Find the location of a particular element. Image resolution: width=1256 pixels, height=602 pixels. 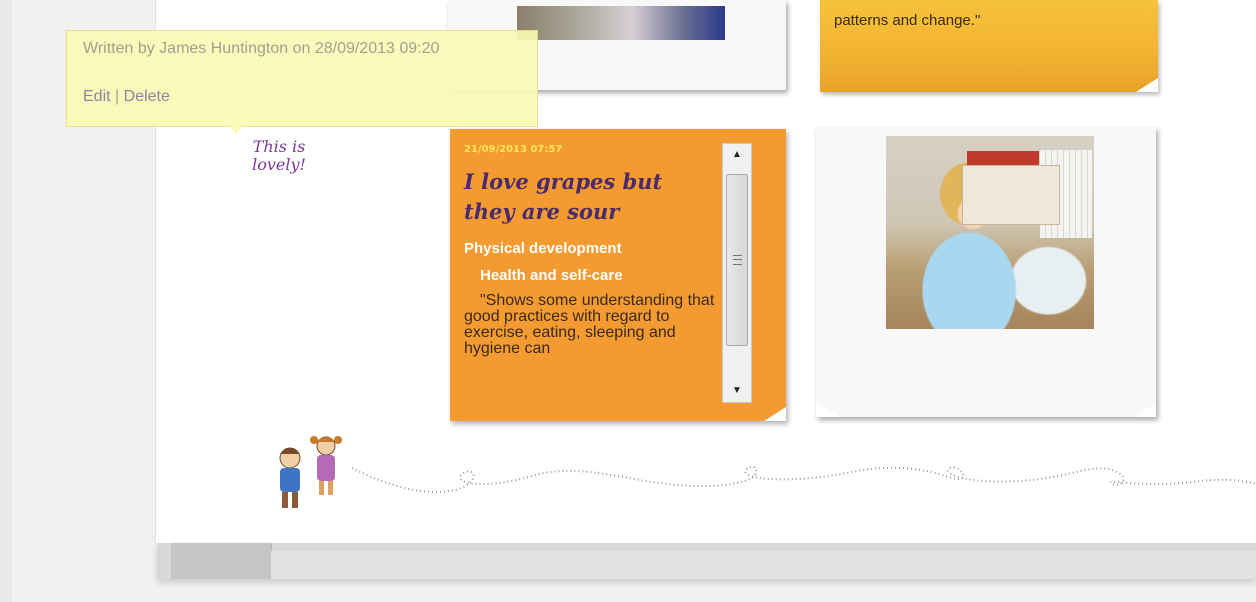

note-text: patterns and change." is located at coordinates (907, 20).